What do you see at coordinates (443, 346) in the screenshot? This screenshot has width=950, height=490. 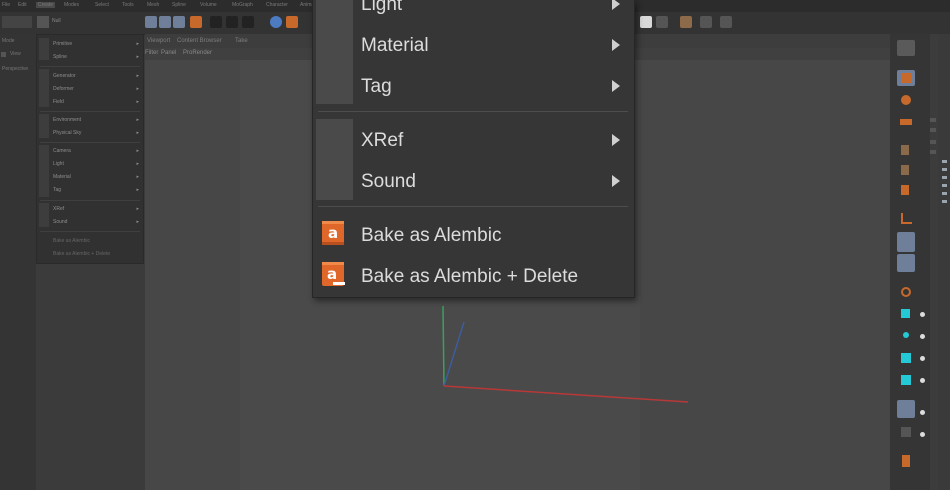 I see `axis-y-line` at bounding box center [443, 346].